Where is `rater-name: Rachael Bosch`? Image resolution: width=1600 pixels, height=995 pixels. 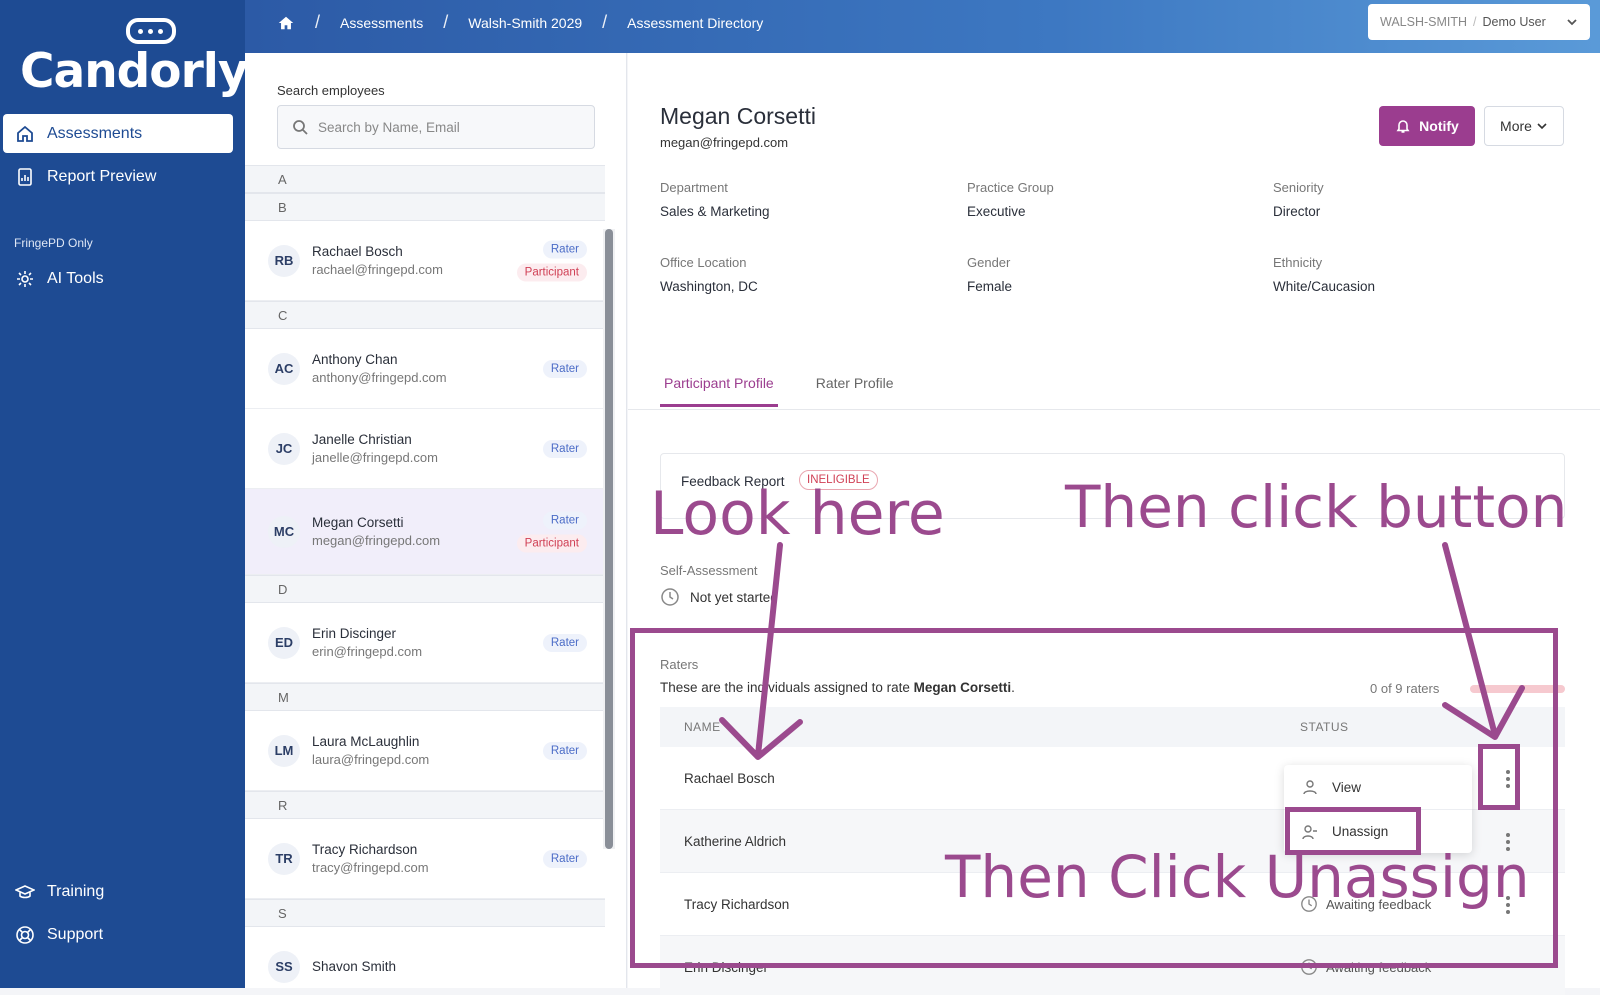
rater-name: Rachael Bosch is located at coordinates (729, 778).